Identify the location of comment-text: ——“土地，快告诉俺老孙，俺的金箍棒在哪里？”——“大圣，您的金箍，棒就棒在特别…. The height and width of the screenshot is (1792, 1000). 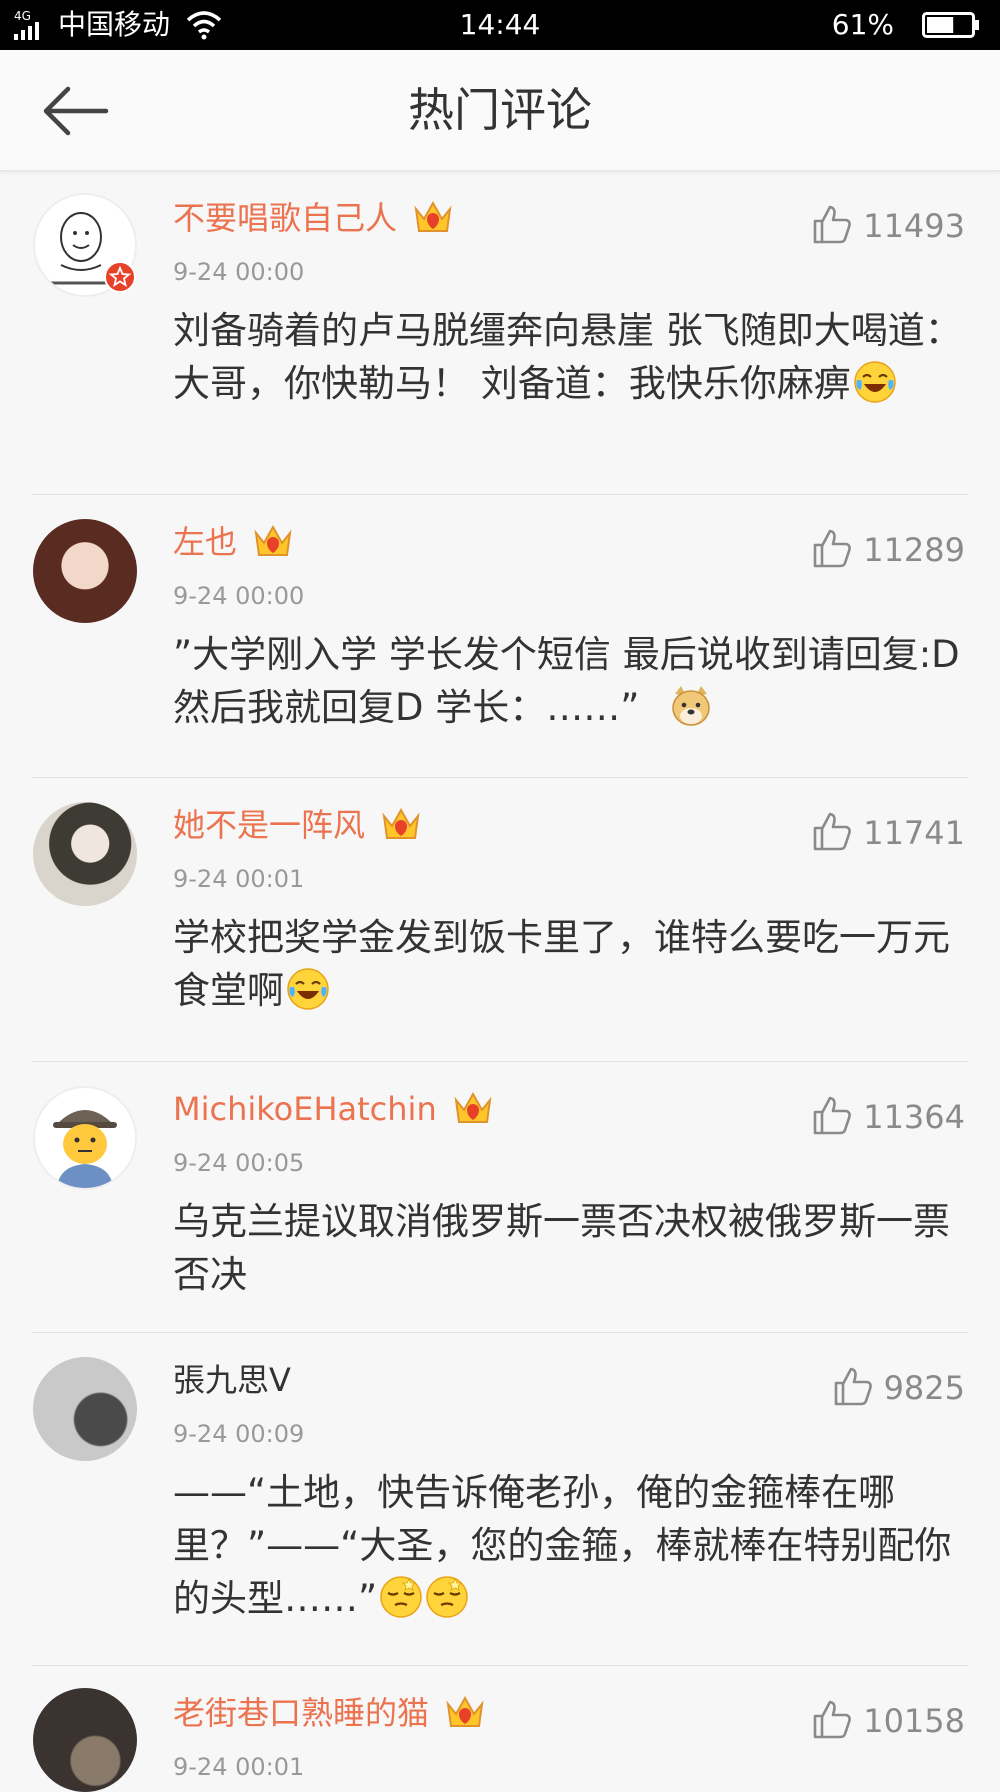
(562, 1545).